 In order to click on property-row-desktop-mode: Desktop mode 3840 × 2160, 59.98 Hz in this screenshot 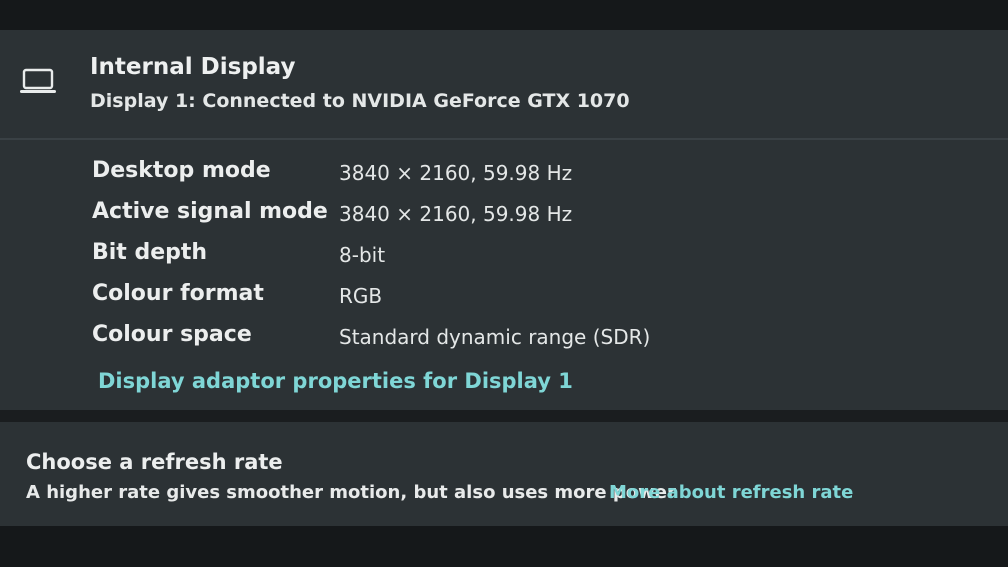, I will do `click(532, 178)`.